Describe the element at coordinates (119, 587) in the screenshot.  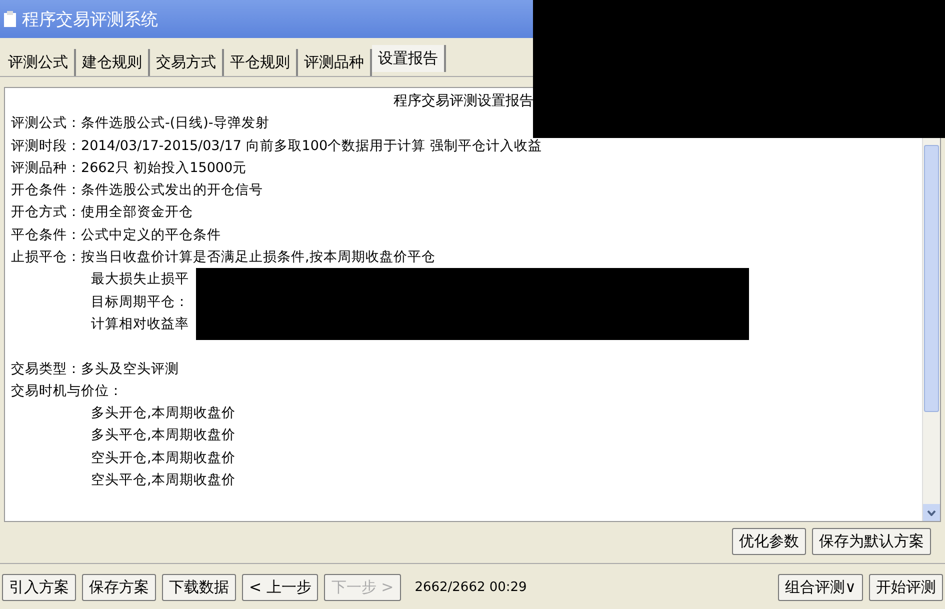
I see `toolbar-button: 保存方案` at that location.